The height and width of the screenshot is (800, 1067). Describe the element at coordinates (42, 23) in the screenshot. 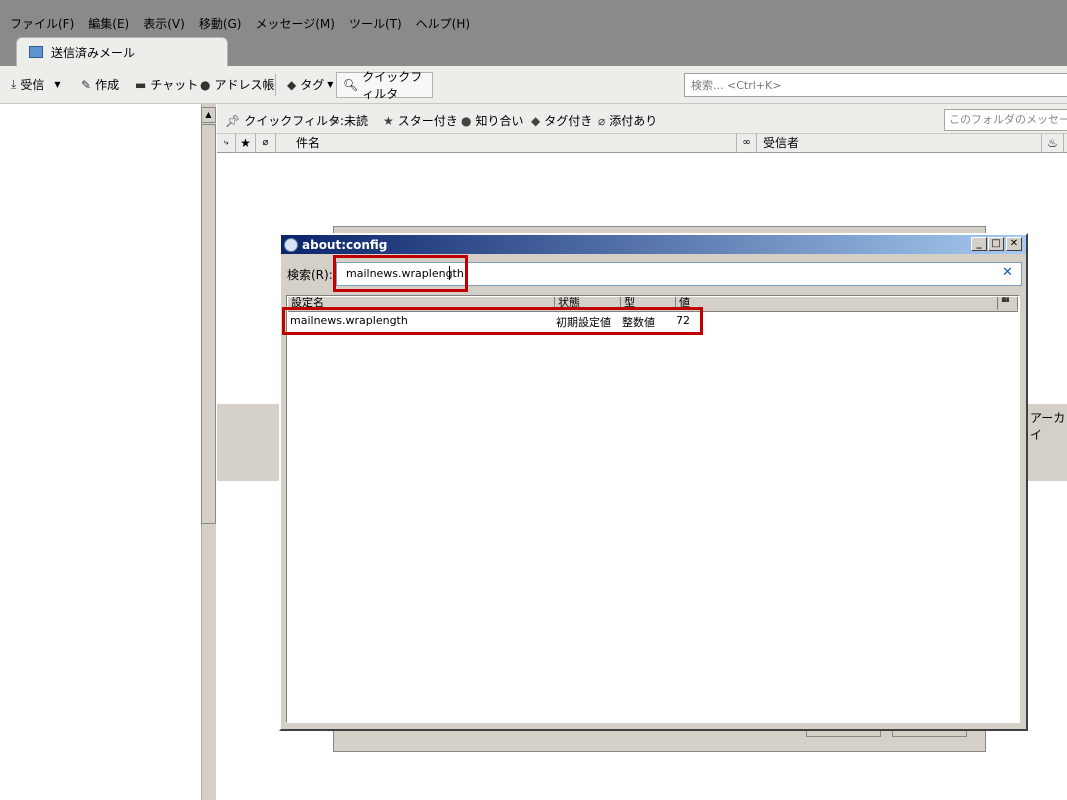

I see `menu-file: ファイル(F)` at that location.